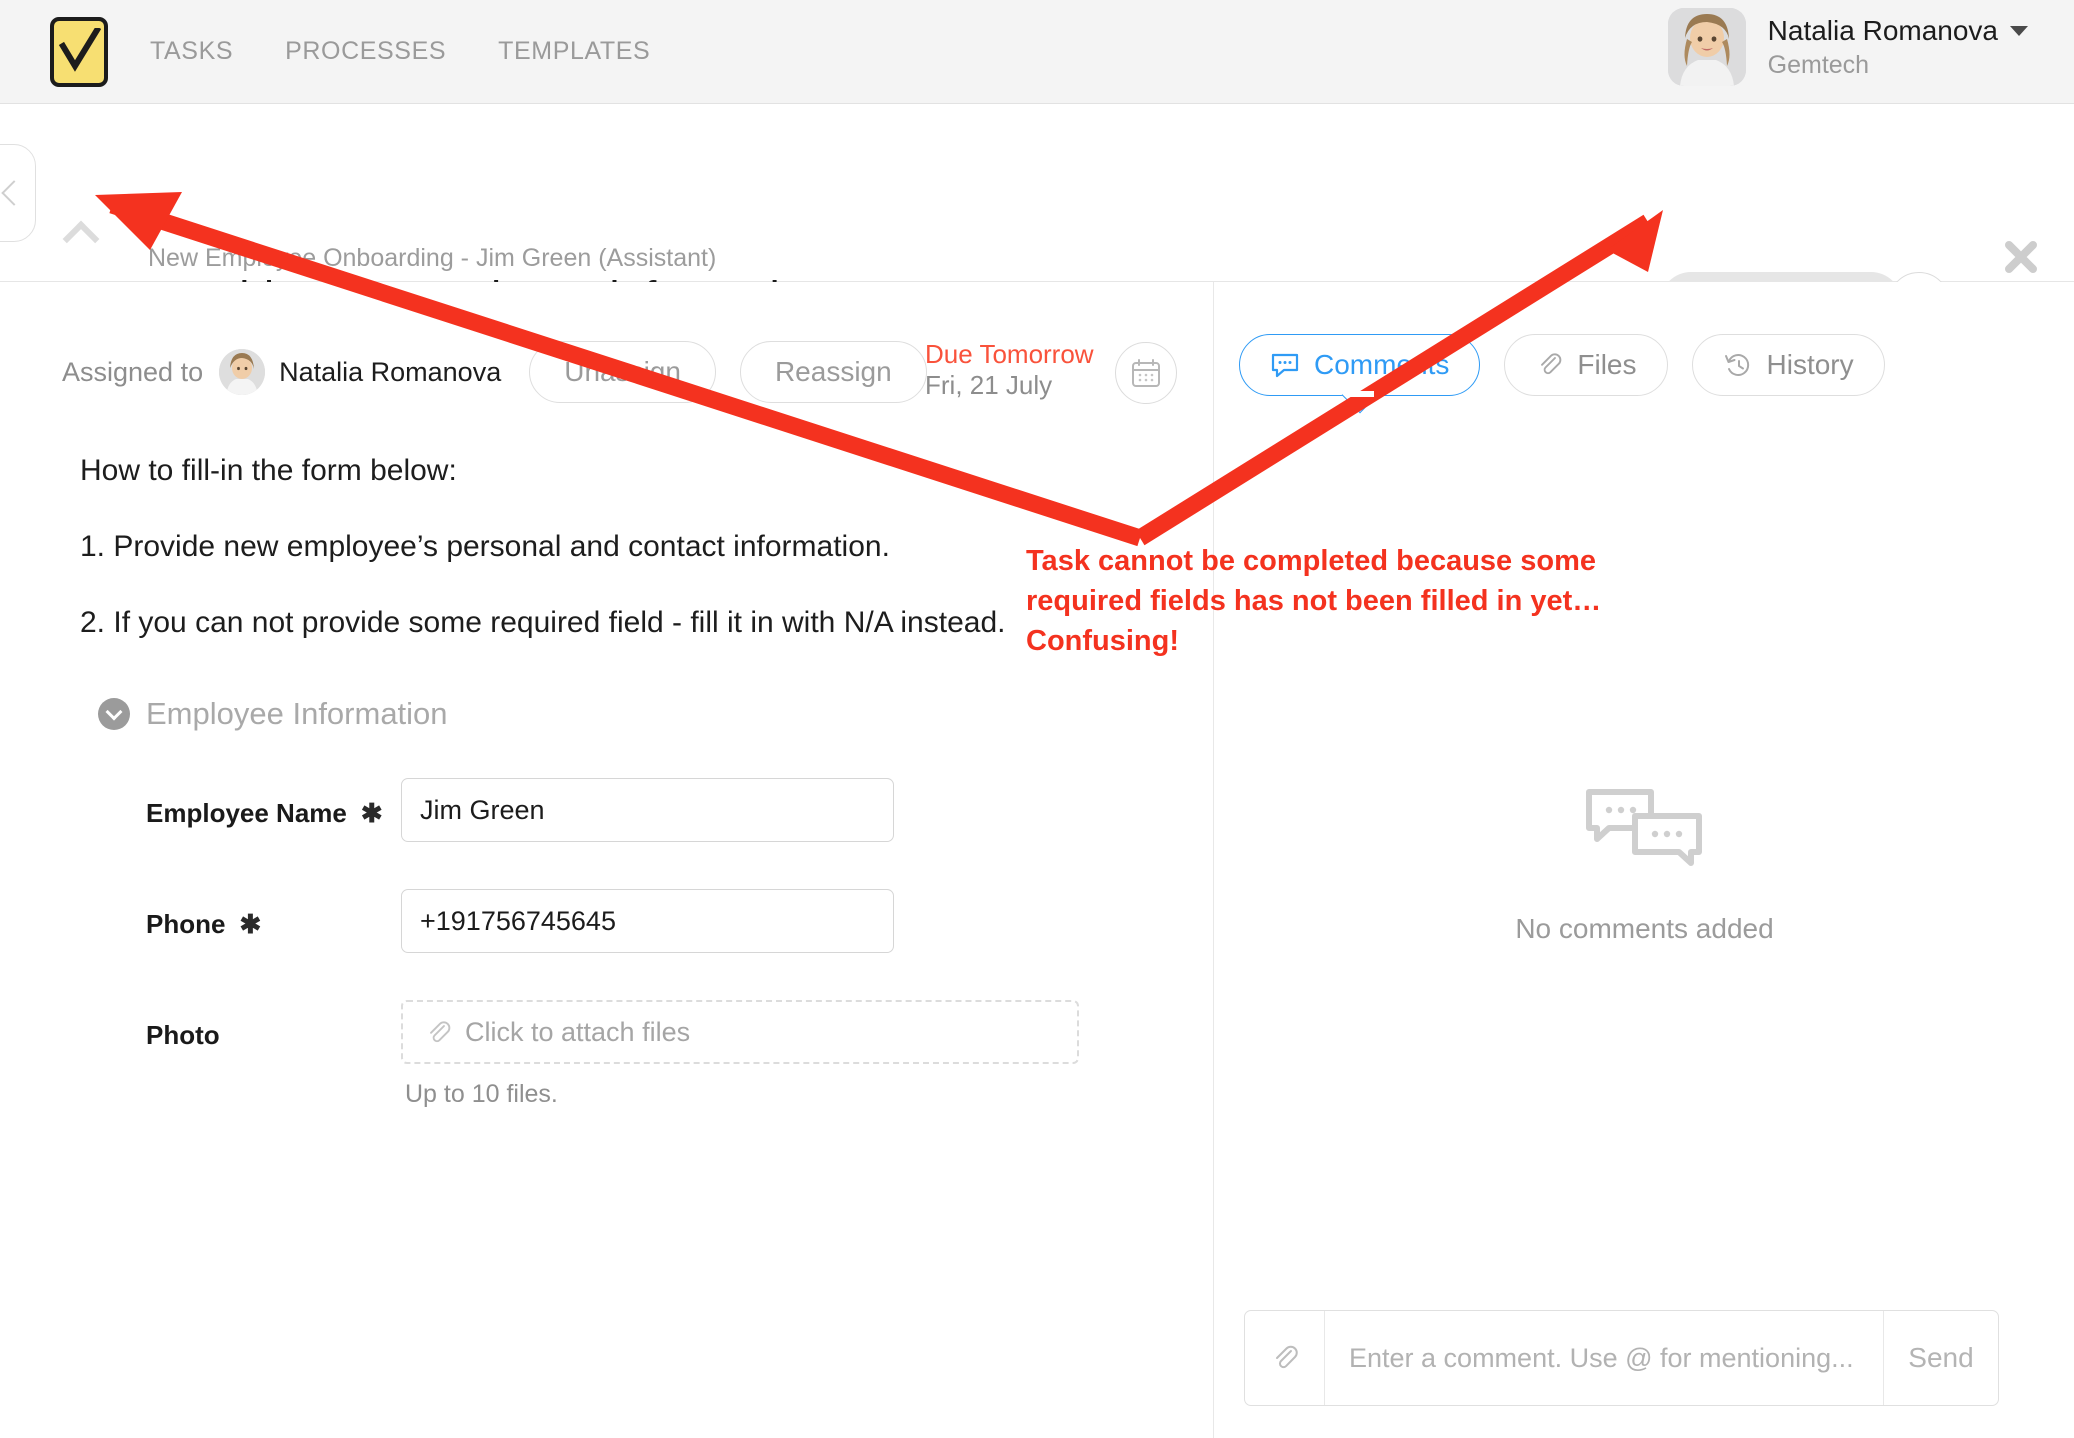  I want to click on field-label: Phone ✱, so click(273, 914).